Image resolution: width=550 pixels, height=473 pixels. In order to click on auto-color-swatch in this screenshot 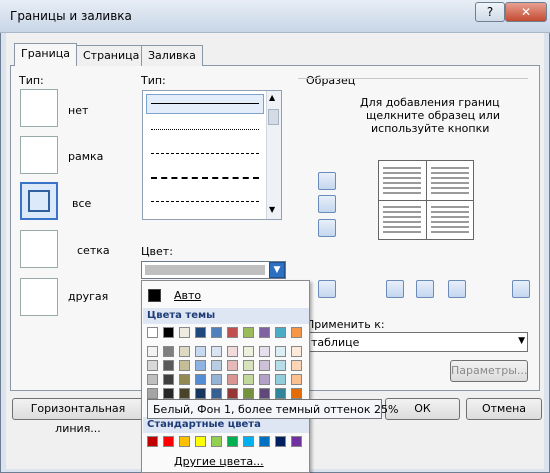, I will do `click(154, 295)`.